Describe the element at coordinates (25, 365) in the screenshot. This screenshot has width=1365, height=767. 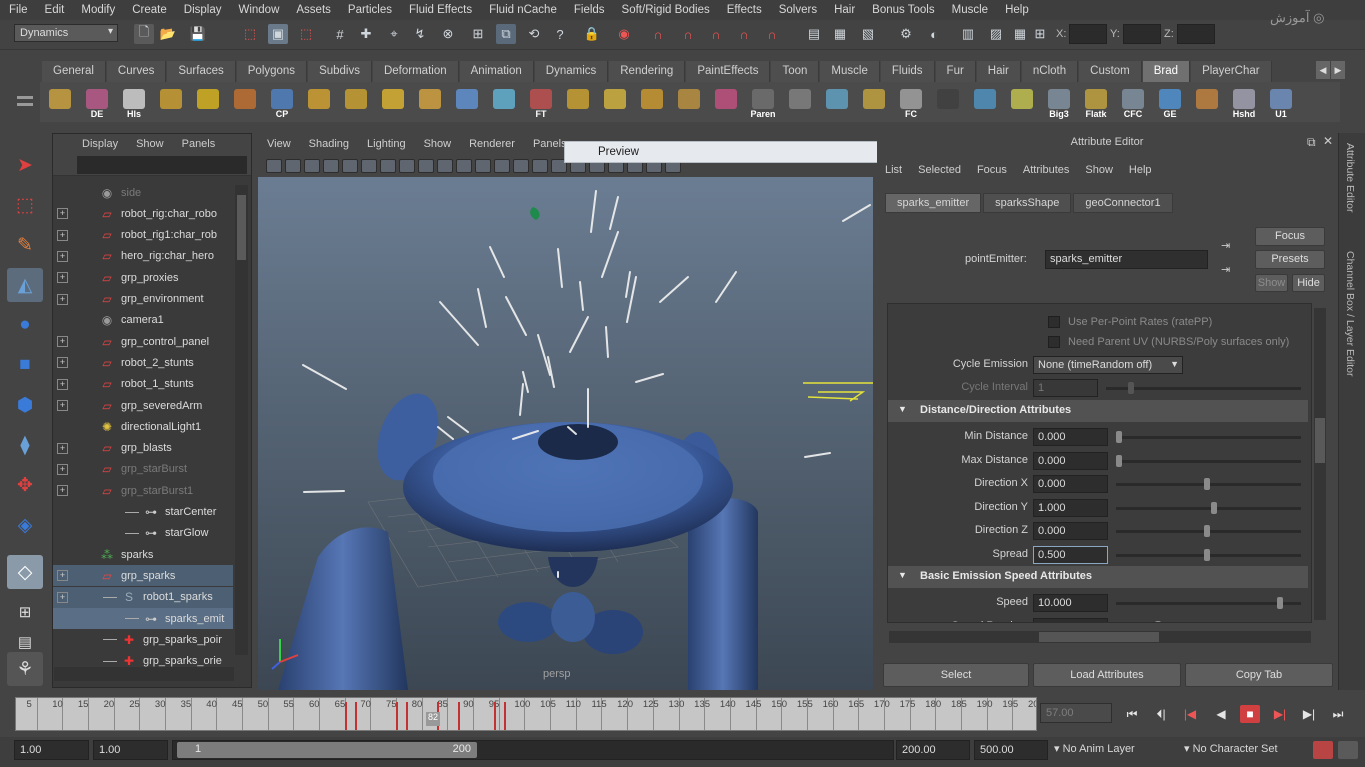
I see `scale-tool-icon: ■` at that location.